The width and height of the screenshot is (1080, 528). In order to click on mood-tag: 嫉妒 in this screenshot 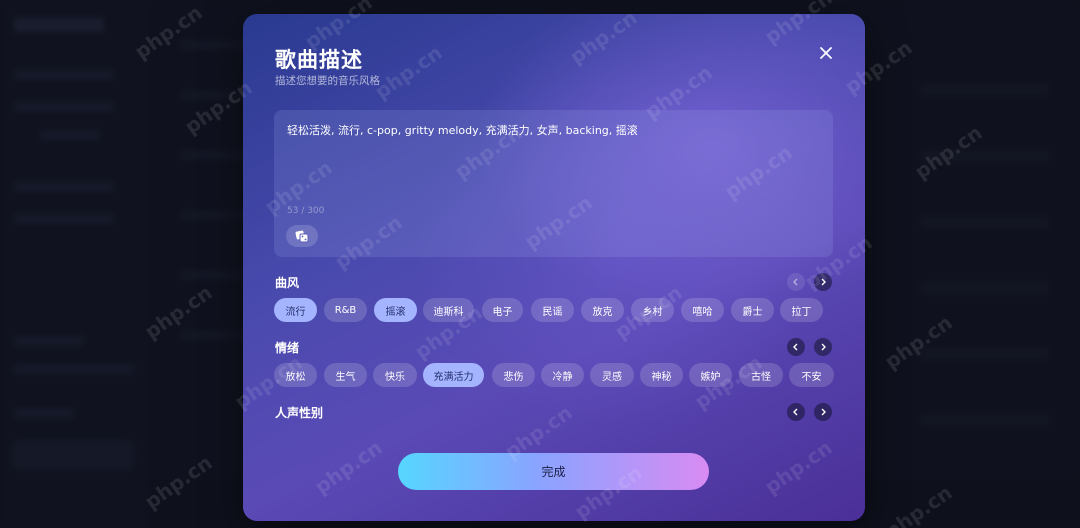, I will do `click(710, 375)`.